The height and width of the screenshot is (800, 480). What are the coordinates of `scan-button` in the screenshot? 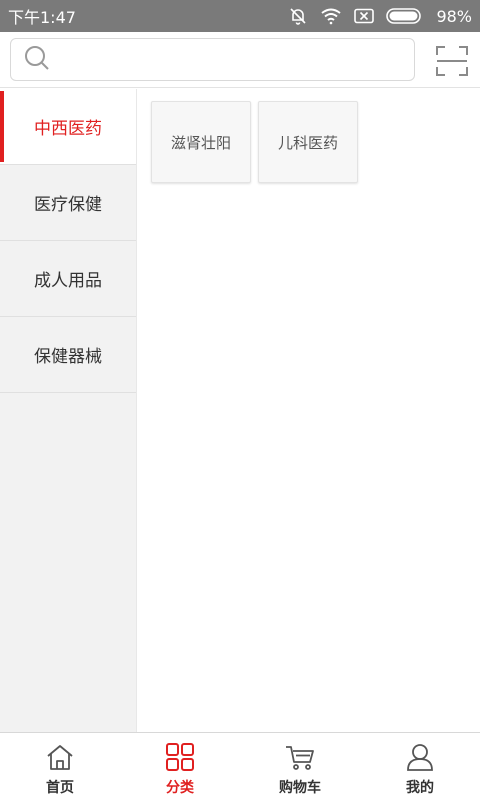 It's located at (452, 61).